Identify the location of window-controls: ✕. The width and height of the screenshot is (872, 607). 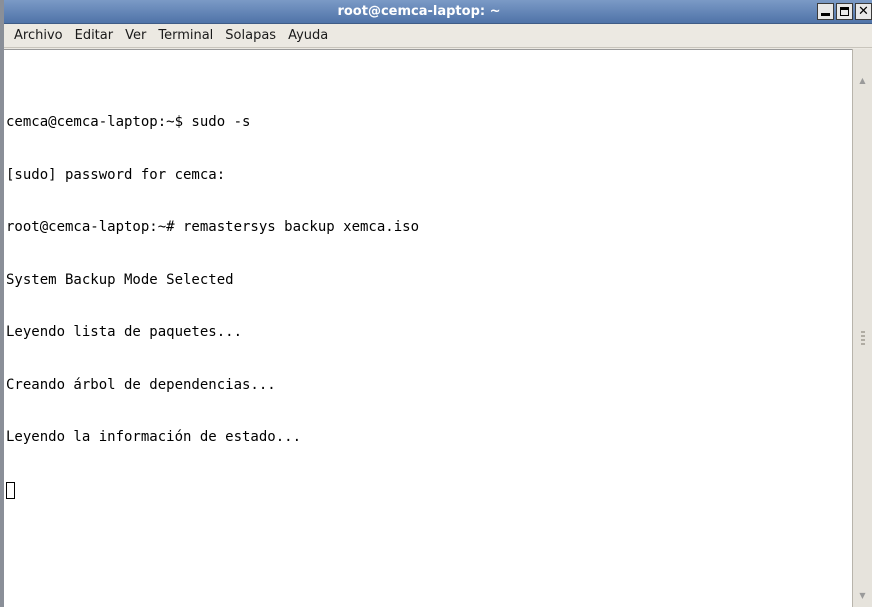
(844, 12).